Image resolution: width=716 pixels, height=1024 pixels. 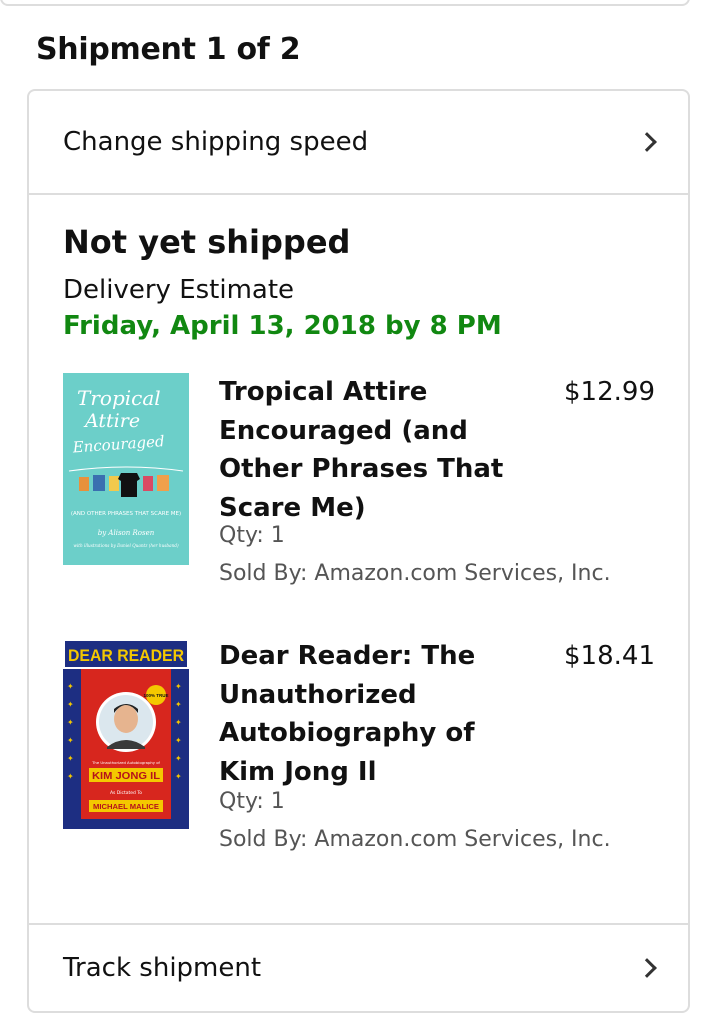 What do you see at coordinates (345, 3) in the screenshot?
I see `previous-card-edge` at bounding box center [345, 3].